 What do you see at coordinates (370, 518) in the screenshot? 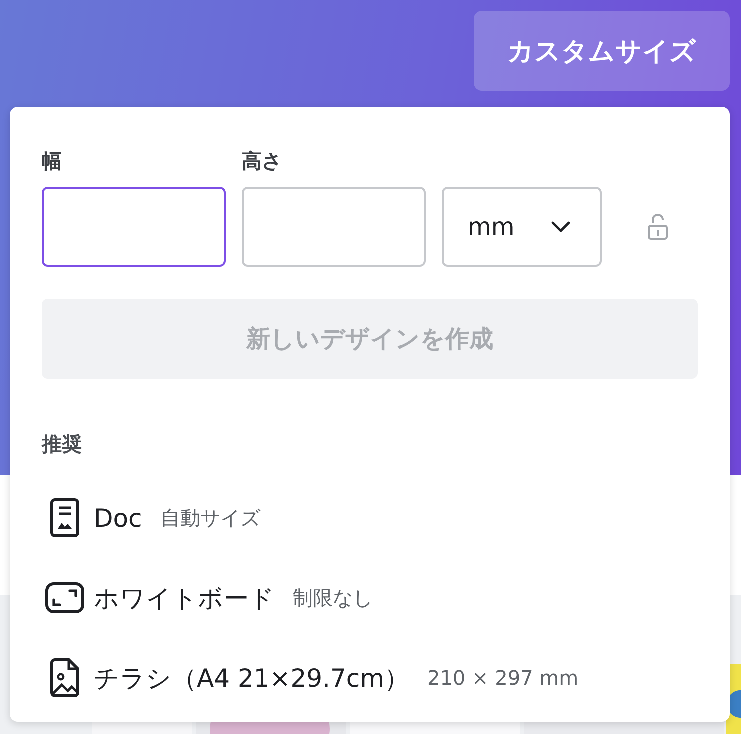
I see `design-type-item: Doc 自動サイズ` at bounding box center [370, 518].